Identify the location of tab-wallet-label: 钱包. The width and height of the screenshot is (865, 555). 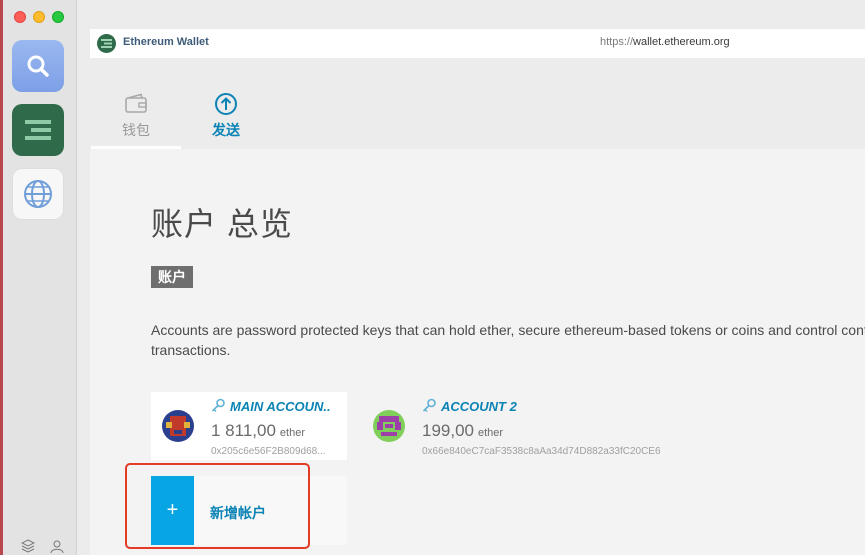
(136, 130).